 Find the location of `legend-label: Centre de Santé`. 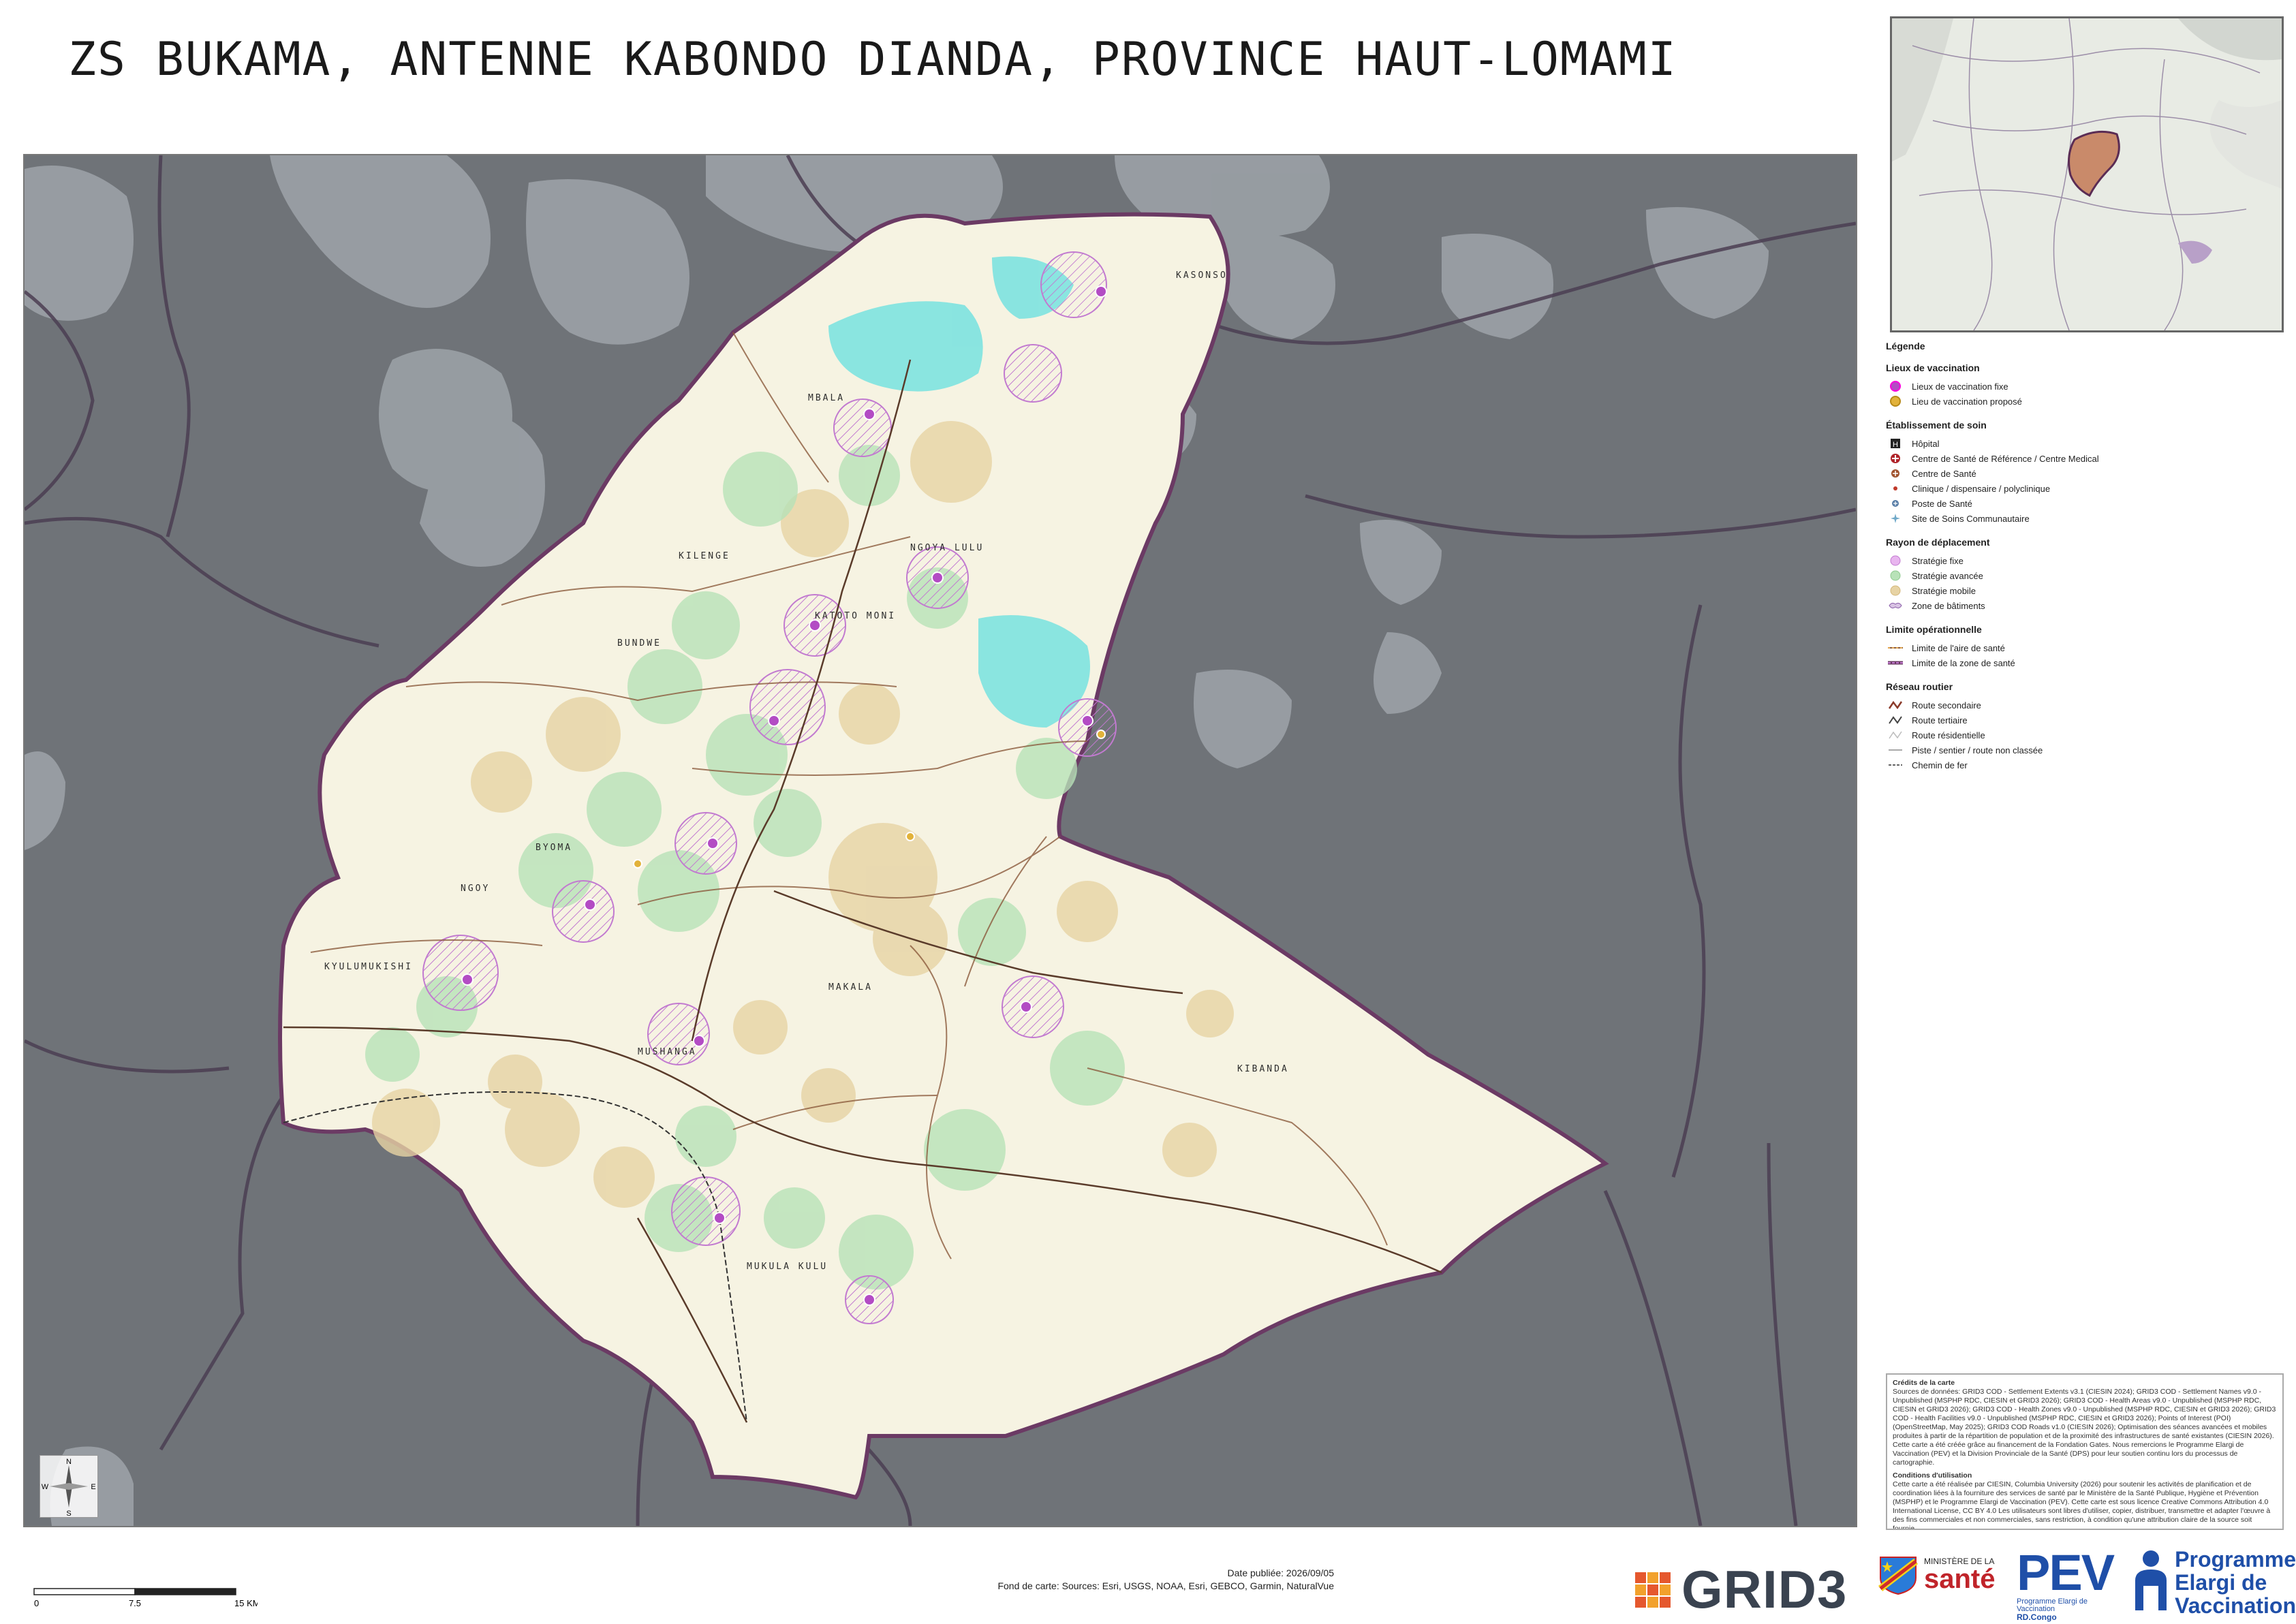

legend-label: Centre de Santé is located at coordinates (1944, 473).